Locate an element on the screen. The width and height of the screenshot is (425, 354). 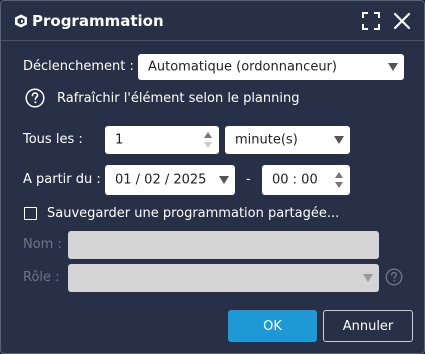
shared-schedule-checkbox is located at coordinates (30, 213).